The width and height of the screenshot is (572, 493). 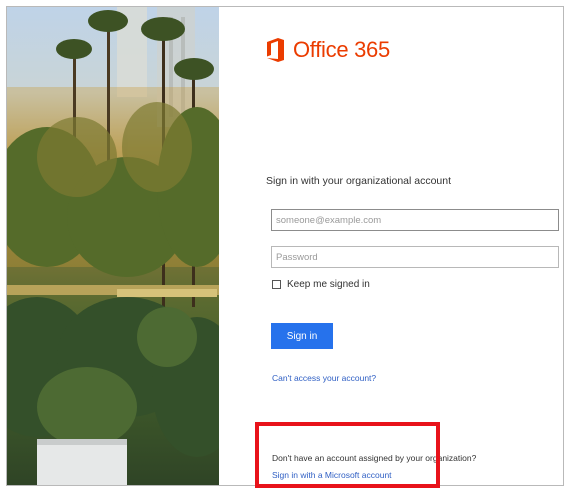 I want to click on office-logo: Office 365, so click(x=327, y=50).